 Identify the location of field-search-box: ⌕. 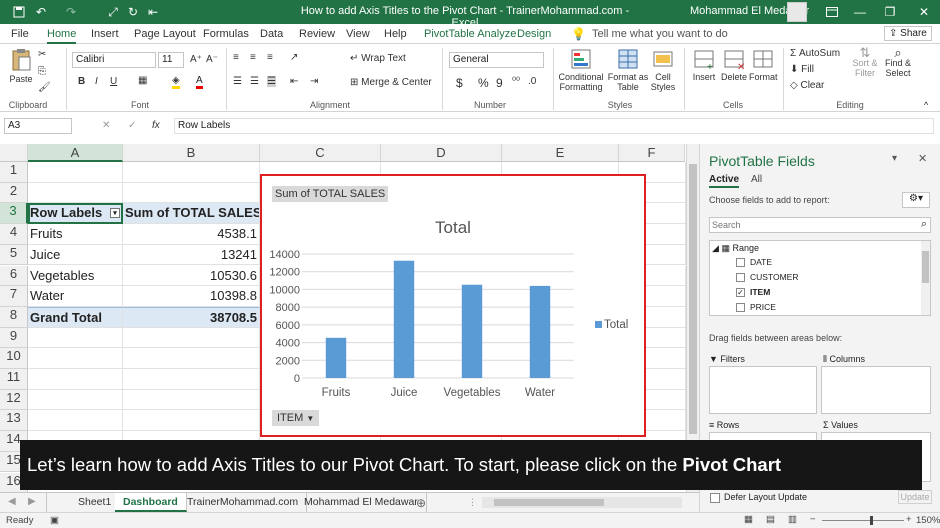
(820, 225).